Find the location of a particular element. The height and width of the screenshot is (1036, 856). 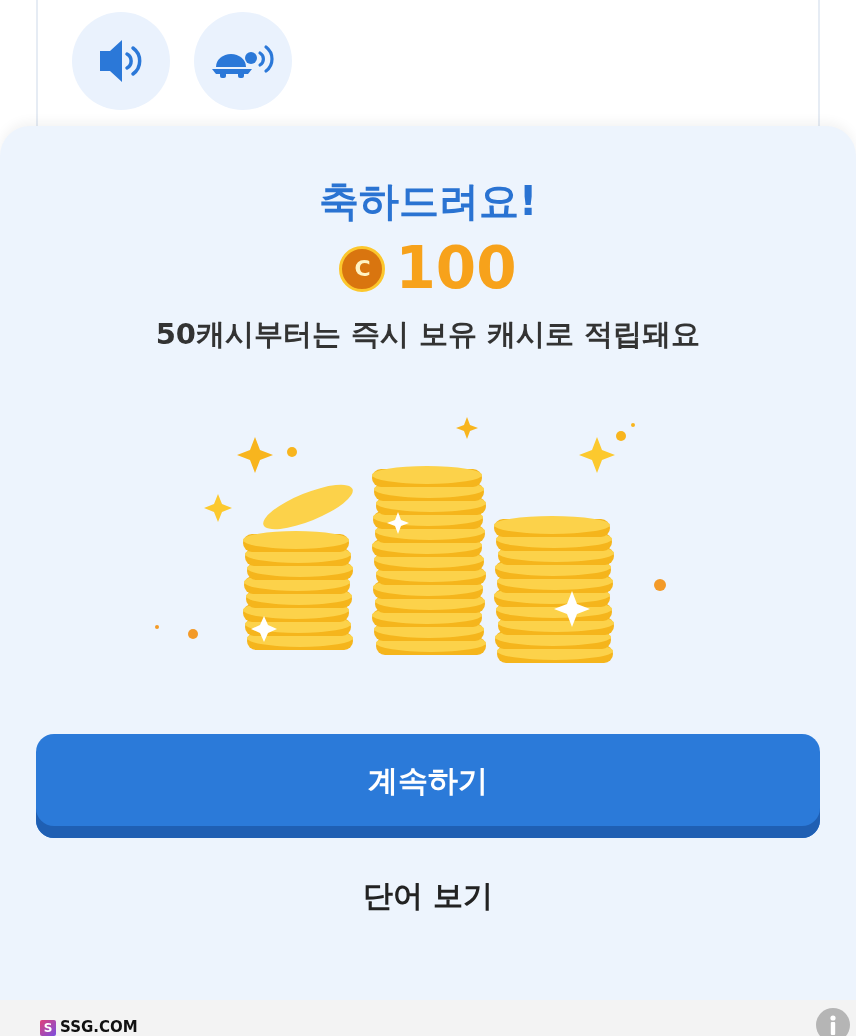

continue-button: 계속하기 is located at coordinates (428, 785).